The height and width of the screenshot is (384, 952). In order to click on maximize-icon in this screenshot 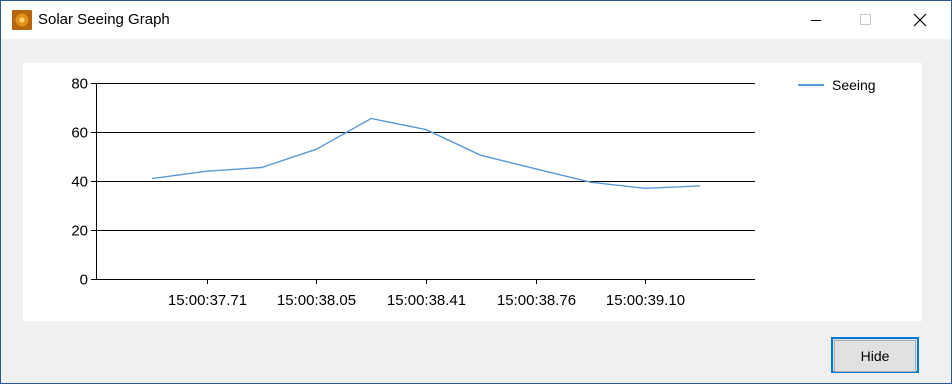, I will do `click(865, 19)`.